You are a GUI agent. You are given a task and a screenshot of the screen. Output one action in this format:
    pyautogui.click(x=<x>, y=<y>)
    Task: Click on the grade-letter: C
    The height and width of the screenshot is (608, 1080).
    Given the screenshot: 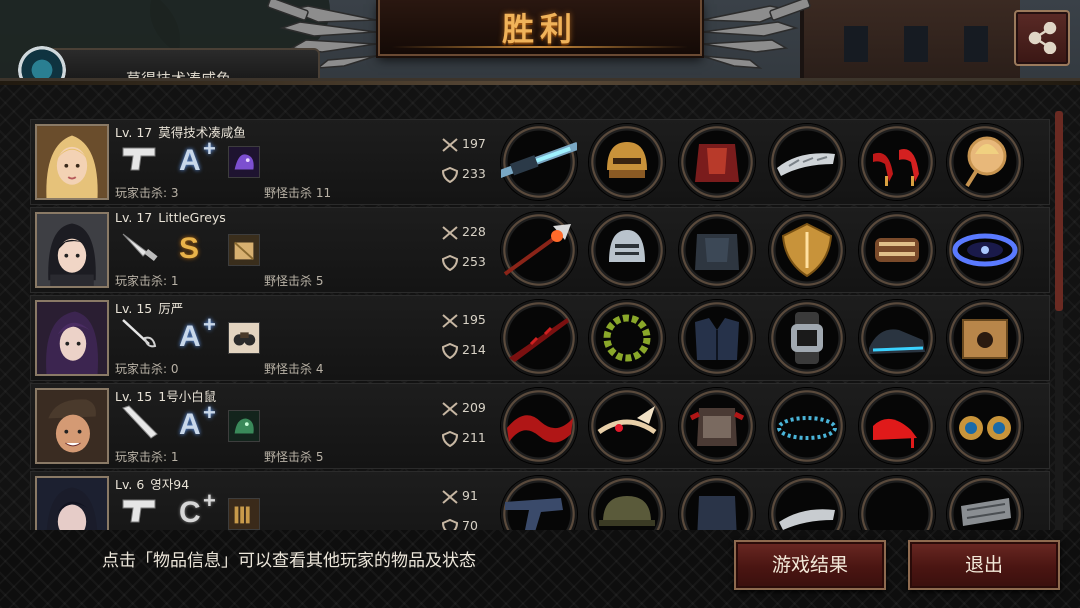 What is the action you would take?
    pyautogui.click(x=190, y=512)
    